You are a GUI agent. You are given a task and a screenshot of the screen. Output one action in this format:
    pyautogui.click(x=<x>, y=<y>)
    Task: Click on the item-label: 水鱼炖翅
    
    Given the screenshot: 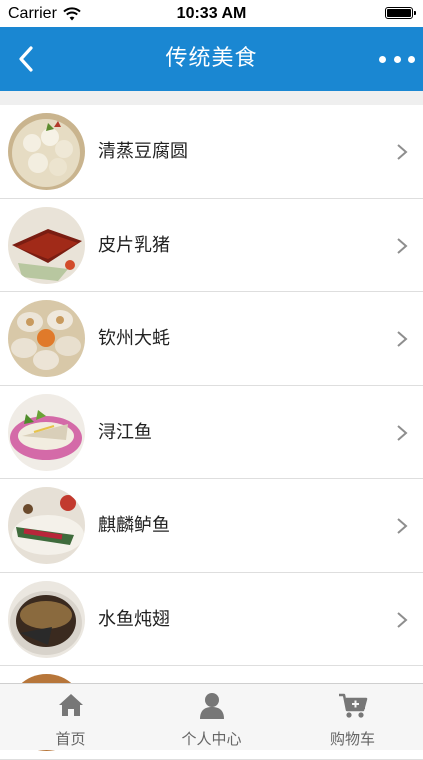 What is the action you would take?
    pyautogui.click(x=134, y=619)
    